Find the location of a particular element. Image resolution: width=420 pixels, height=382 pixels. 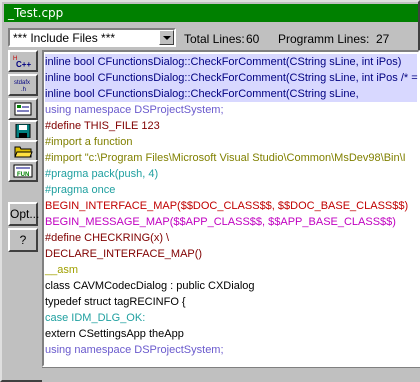

save-icon is located at coordinates (23, 131).